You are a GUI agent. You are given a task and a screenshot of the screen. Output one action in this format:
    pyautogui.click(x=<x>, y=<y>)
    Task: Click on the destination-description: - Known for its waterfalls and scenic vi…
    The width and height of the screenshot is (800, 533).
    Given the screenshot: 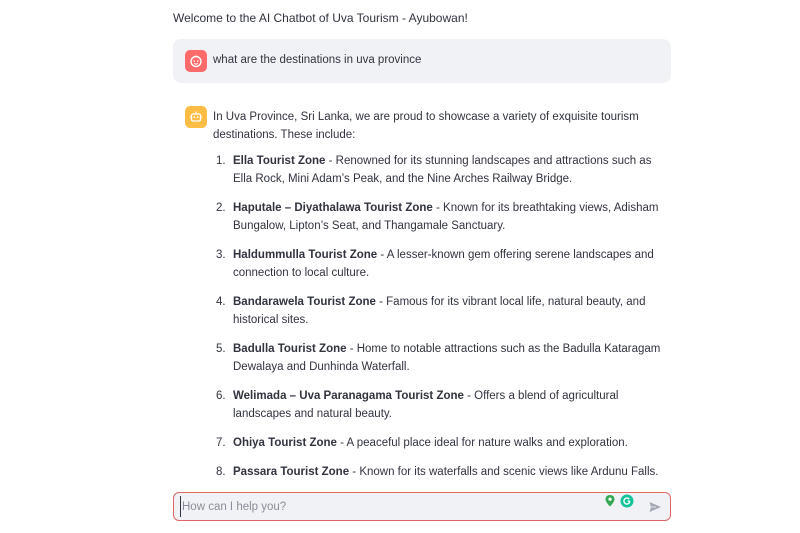 What is the action you would take?
    pyautogui.click(x=504, y=472)
    